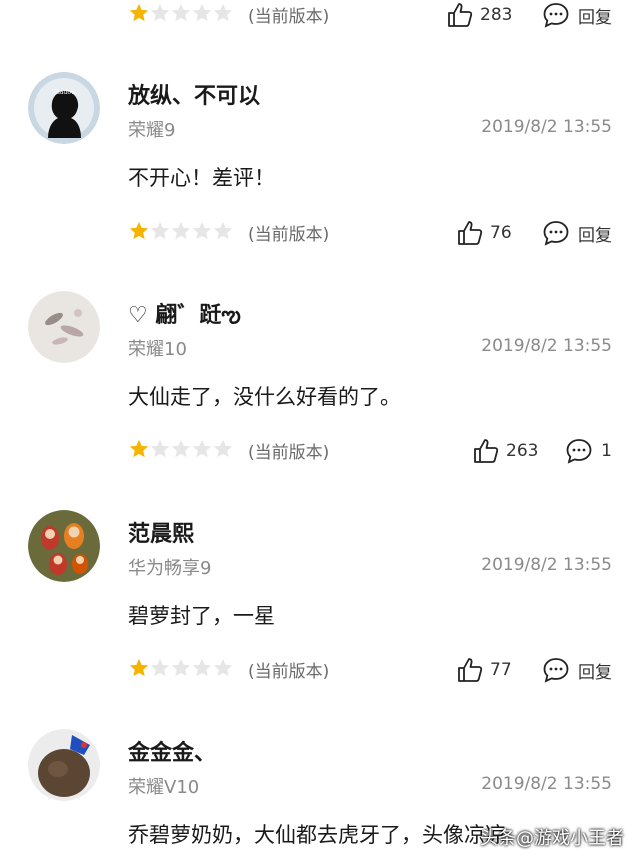 The image size is (640, 858). What do you see at coordinates (317, 835) in the screenshot?
I see `review-content: 乔碧萝奶奶，大仙都去虎牙了，头像凉凉` at bounding box center [317, 835].